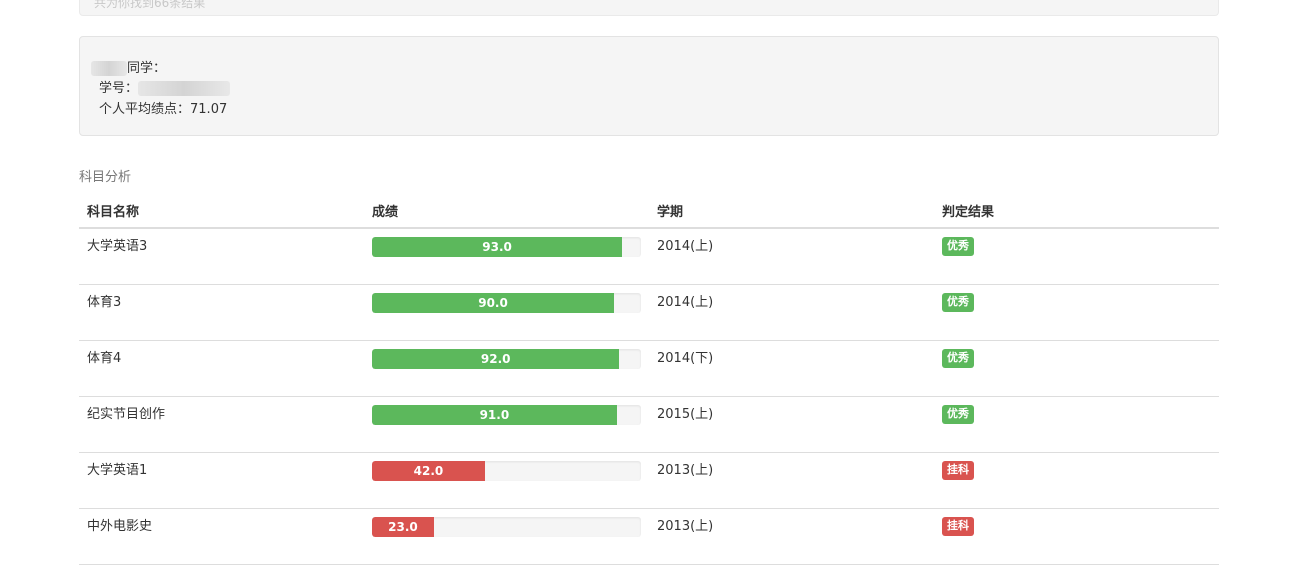 The image size is (1295, 565). Describe the element at coordinates (120, 526) in the screenshot. I see `subject-name: 中外电影史` at that location.